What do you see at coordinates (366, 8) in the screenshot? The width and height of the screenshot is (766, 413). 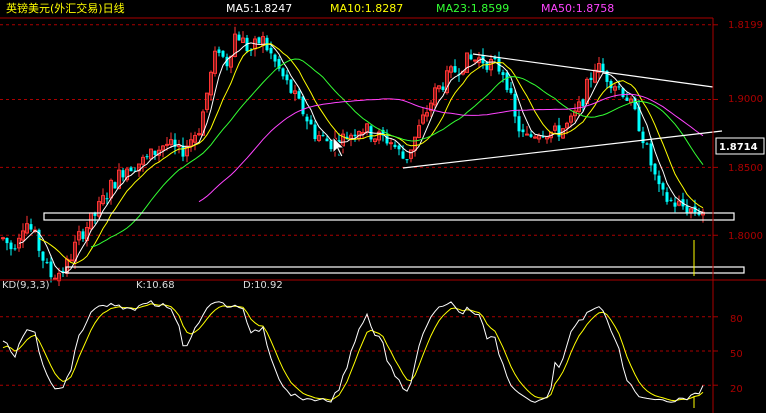 I see `ma10-label: MA10:1.8287` at bounding box center [366, 8].